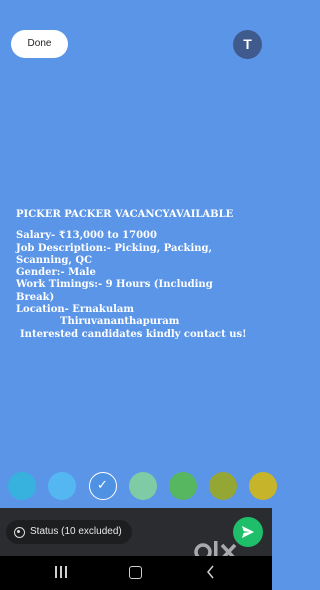  What do you see at coordinates (141, 225) in the screenshot?
I see `post-spacer` at bounding box center [141, 225].